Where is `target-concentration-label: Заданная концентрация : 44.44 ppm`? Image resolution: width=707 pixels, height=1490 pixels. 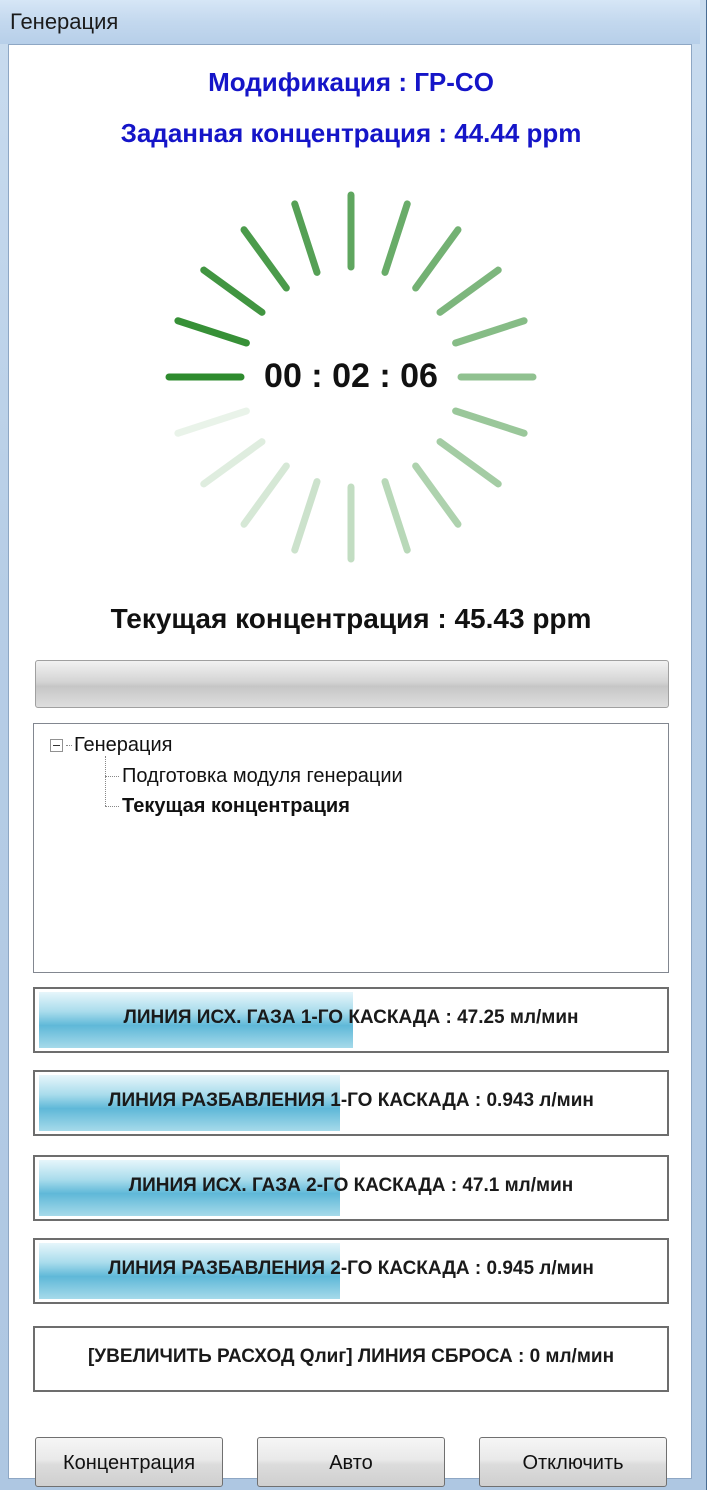 target-concentration-label: Заданная концентрация : 44.44 ppm is located at coordinates (351, 133).